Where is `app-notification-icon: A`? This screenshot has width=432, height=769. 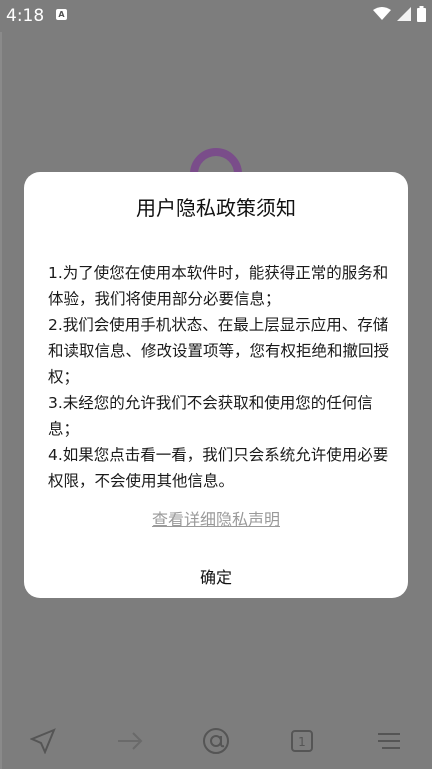
app-notification-icon: A is located at coordinates (61, 14).